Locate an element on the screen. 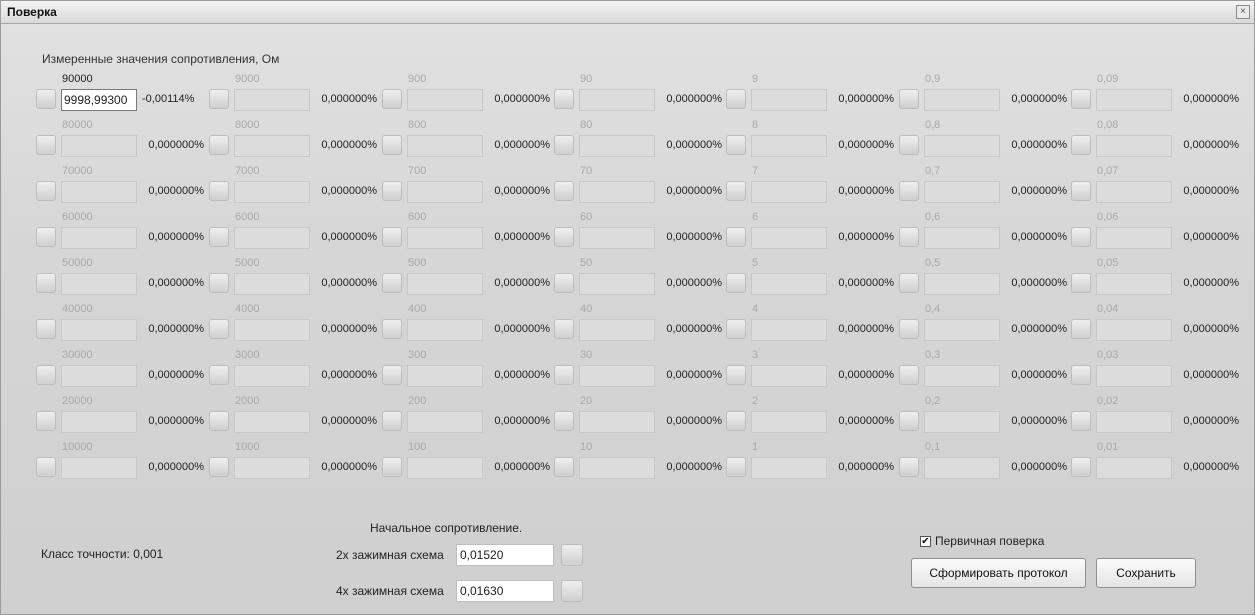  close-icon: × is located at coordinates (1243, 12).